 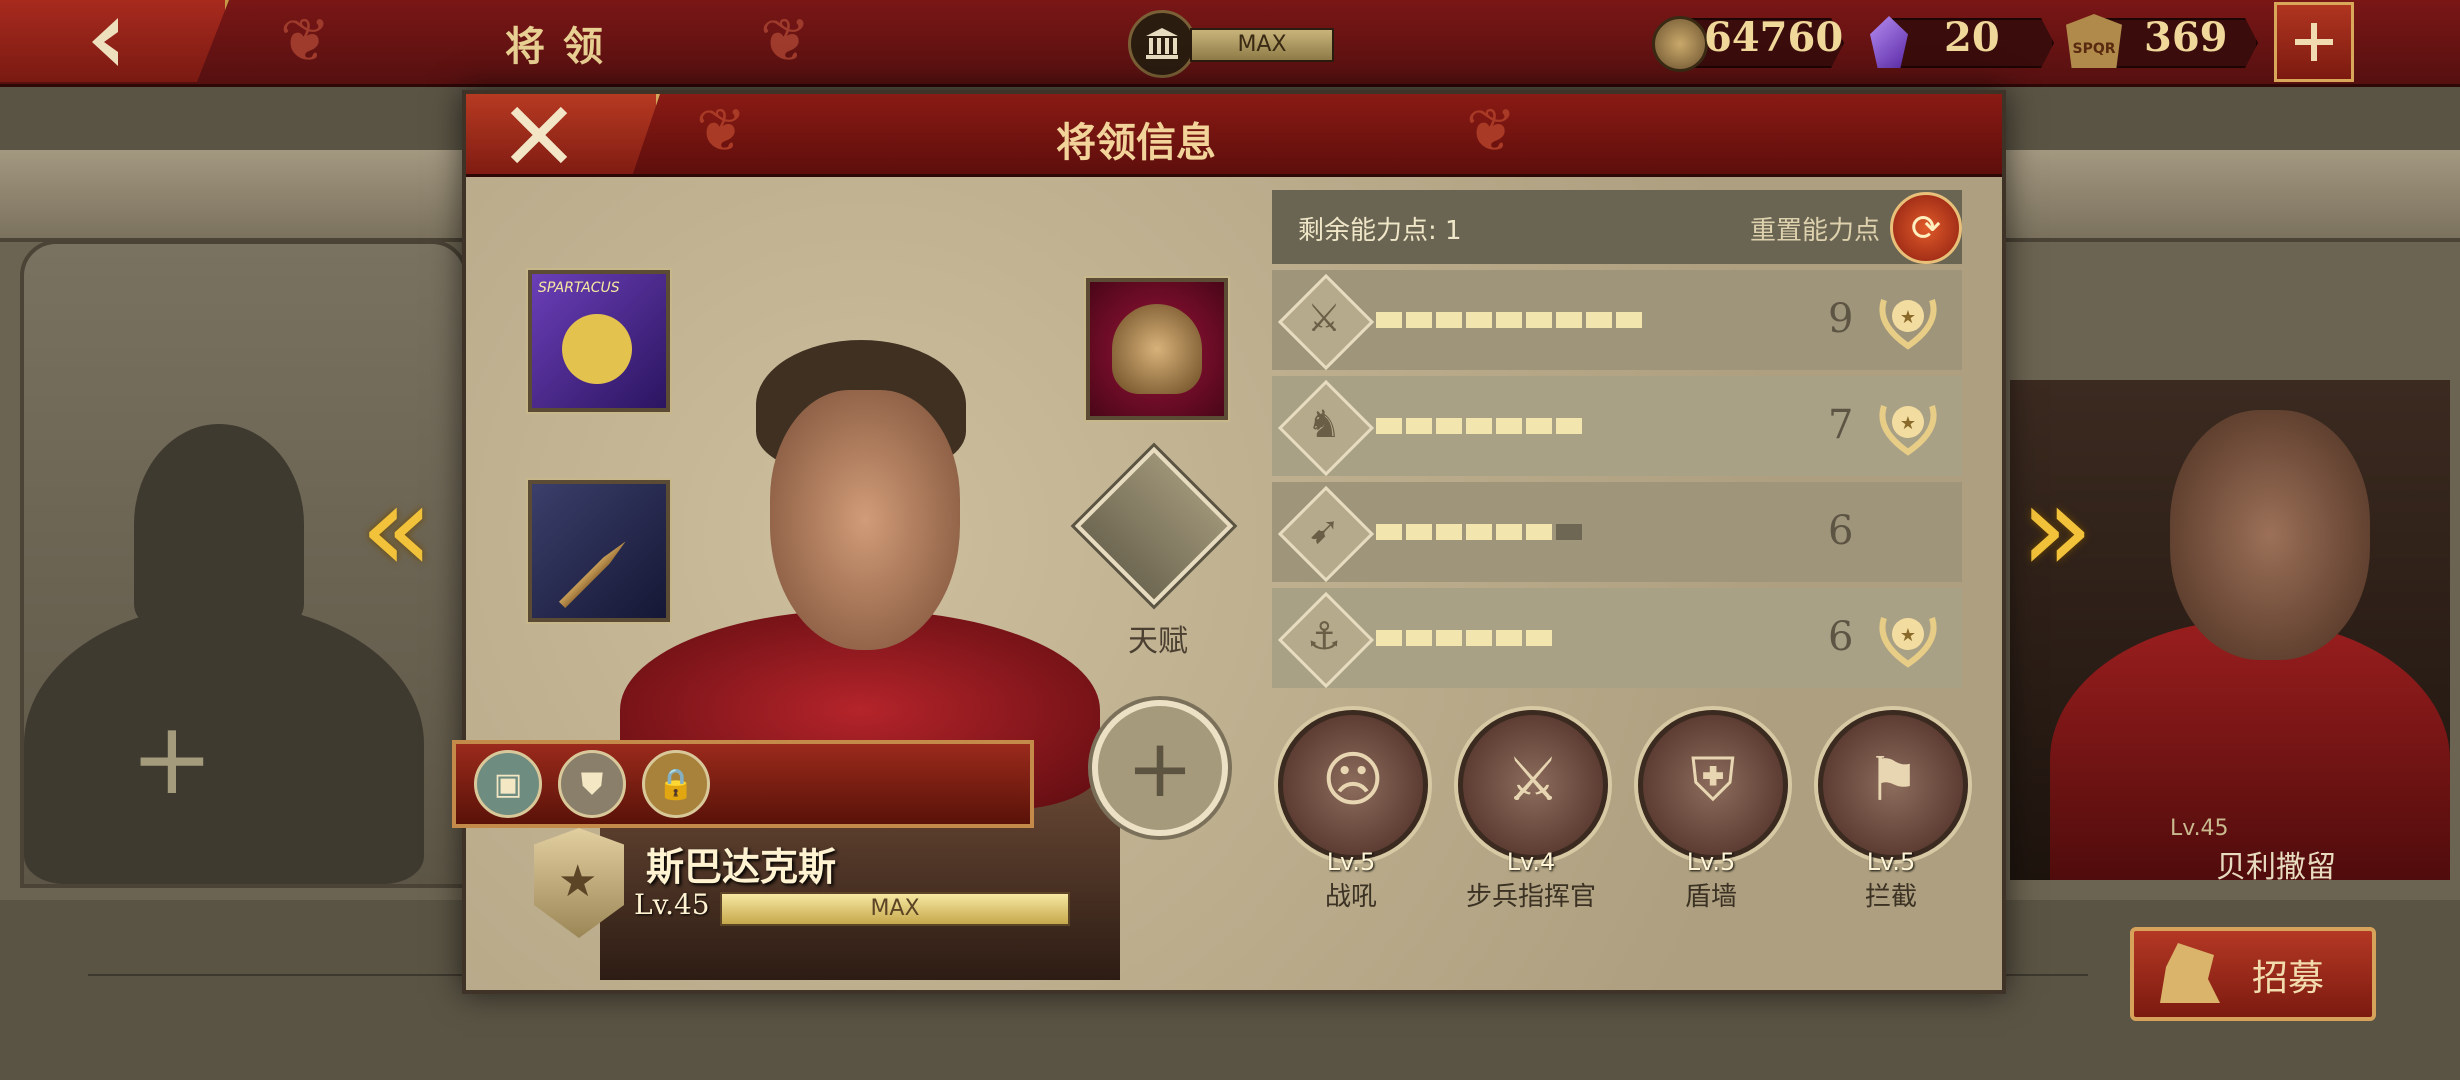 What do you see at coordinates (1713, 811) in the screenshot?
I see `skill-shield-wall: ⛨ Lv.5 盾墙` at bounding box center [1713, 811].